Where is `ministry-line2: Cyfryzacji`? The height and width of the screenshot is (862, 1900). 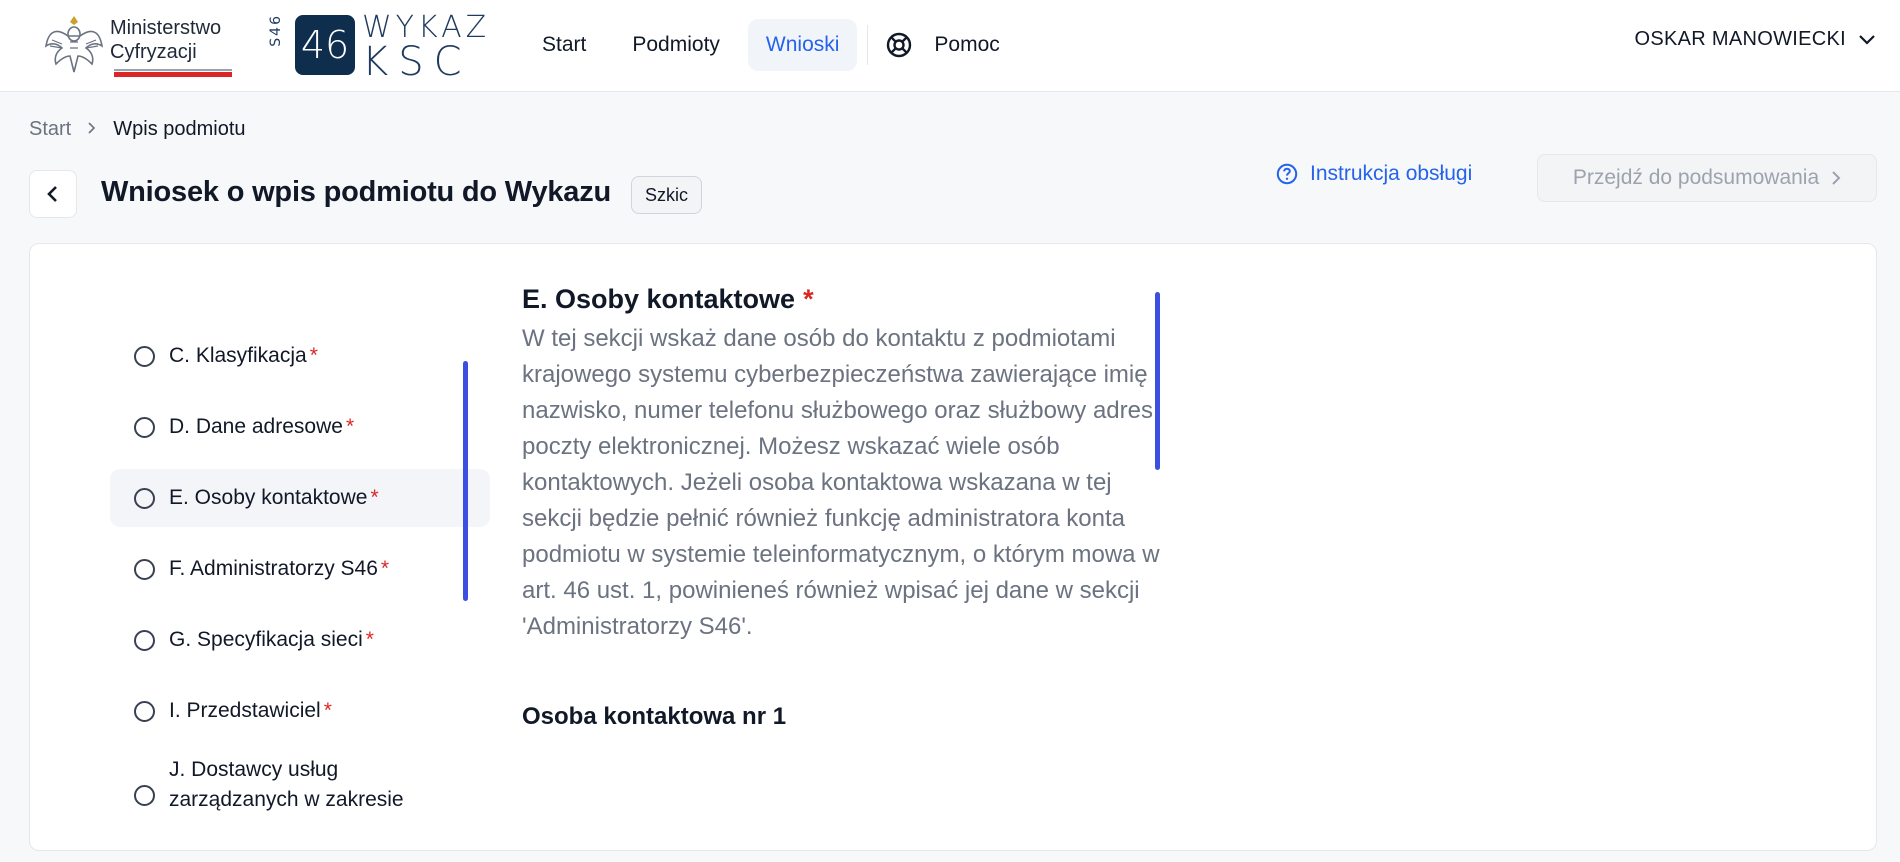 ministry-line2: Cyfryzacji is located at coordinates (153, 52).